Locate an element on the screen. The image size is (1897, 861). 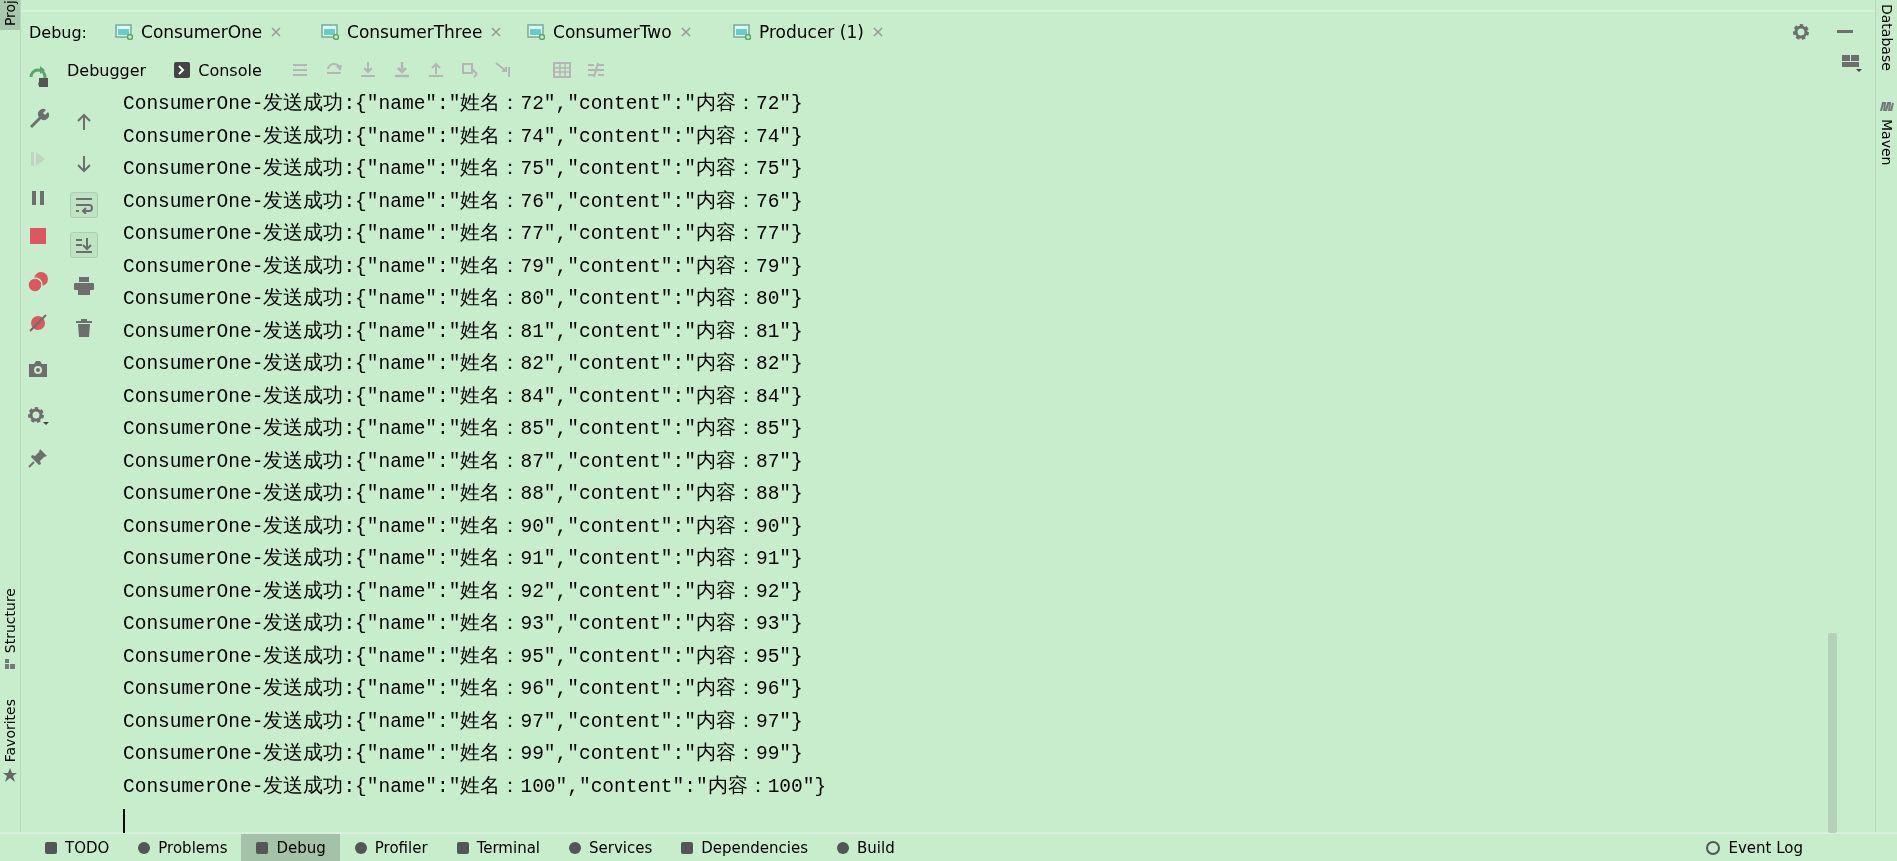
tool-window-tab: Build is located at coordinates (865, 847).